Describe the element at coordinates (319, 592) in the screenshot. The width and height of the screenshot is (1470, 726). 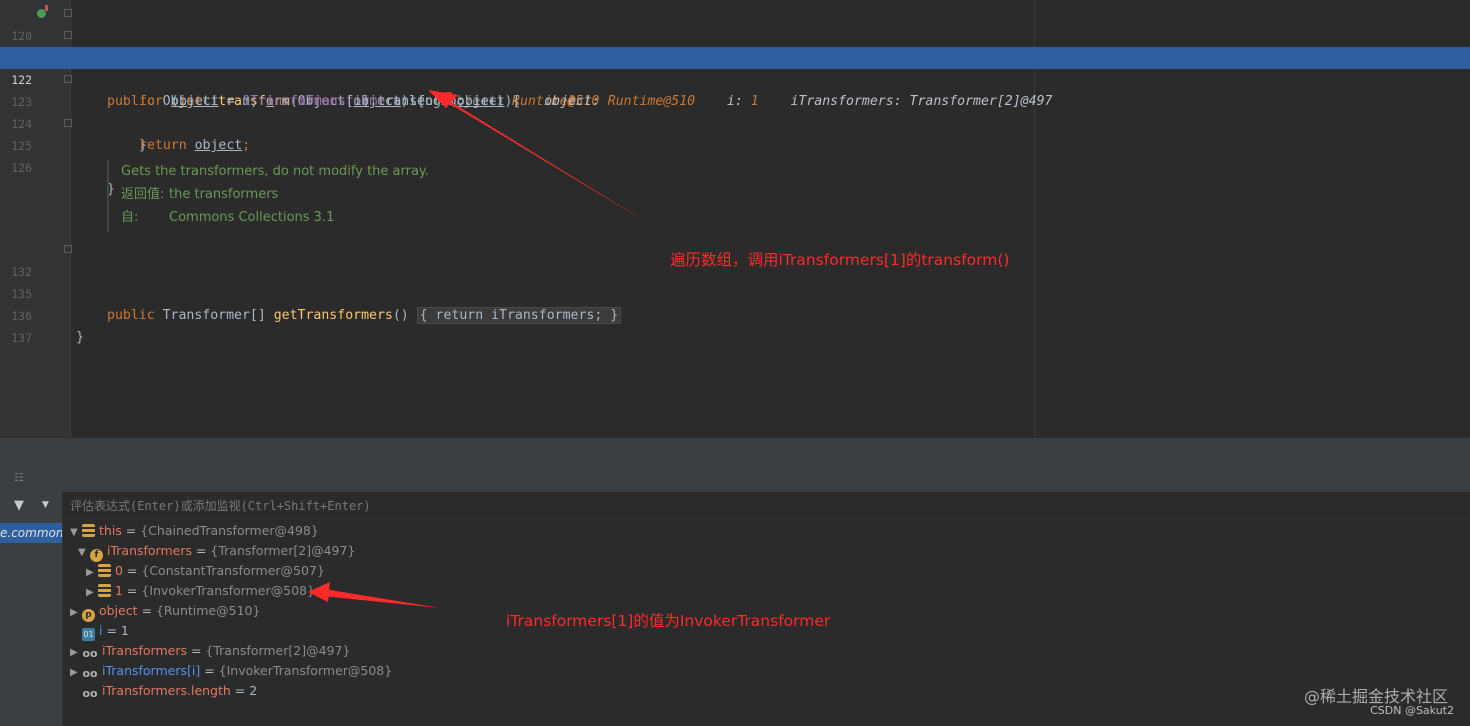
I see `arrow-head` at that location.